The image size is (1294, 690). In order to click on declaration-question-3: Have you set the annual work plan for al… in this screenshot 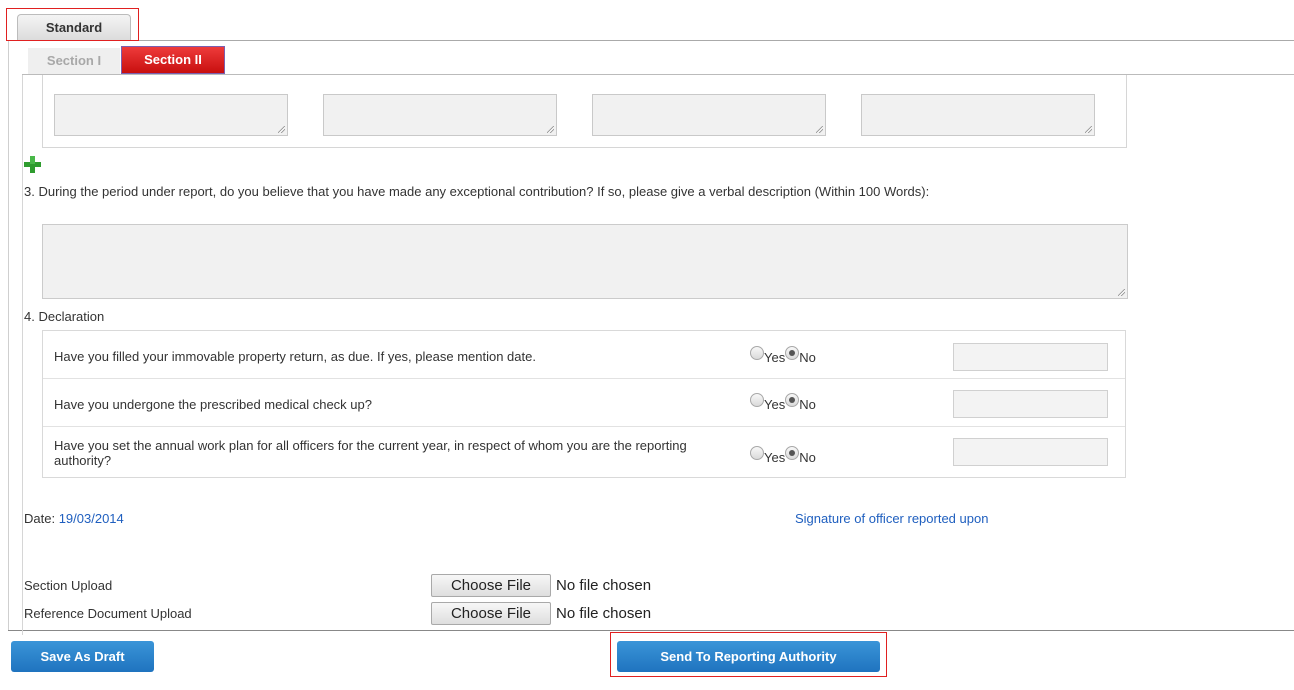, I will do `click(370, 453)`.